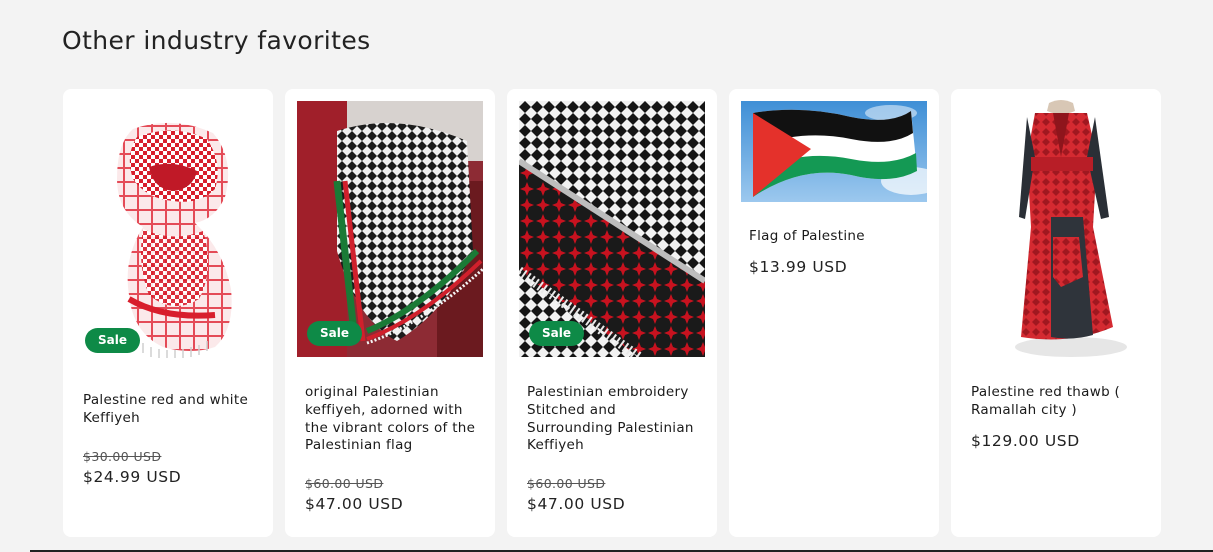  I want to click on price: $13.99 USD, so click(837, 267).